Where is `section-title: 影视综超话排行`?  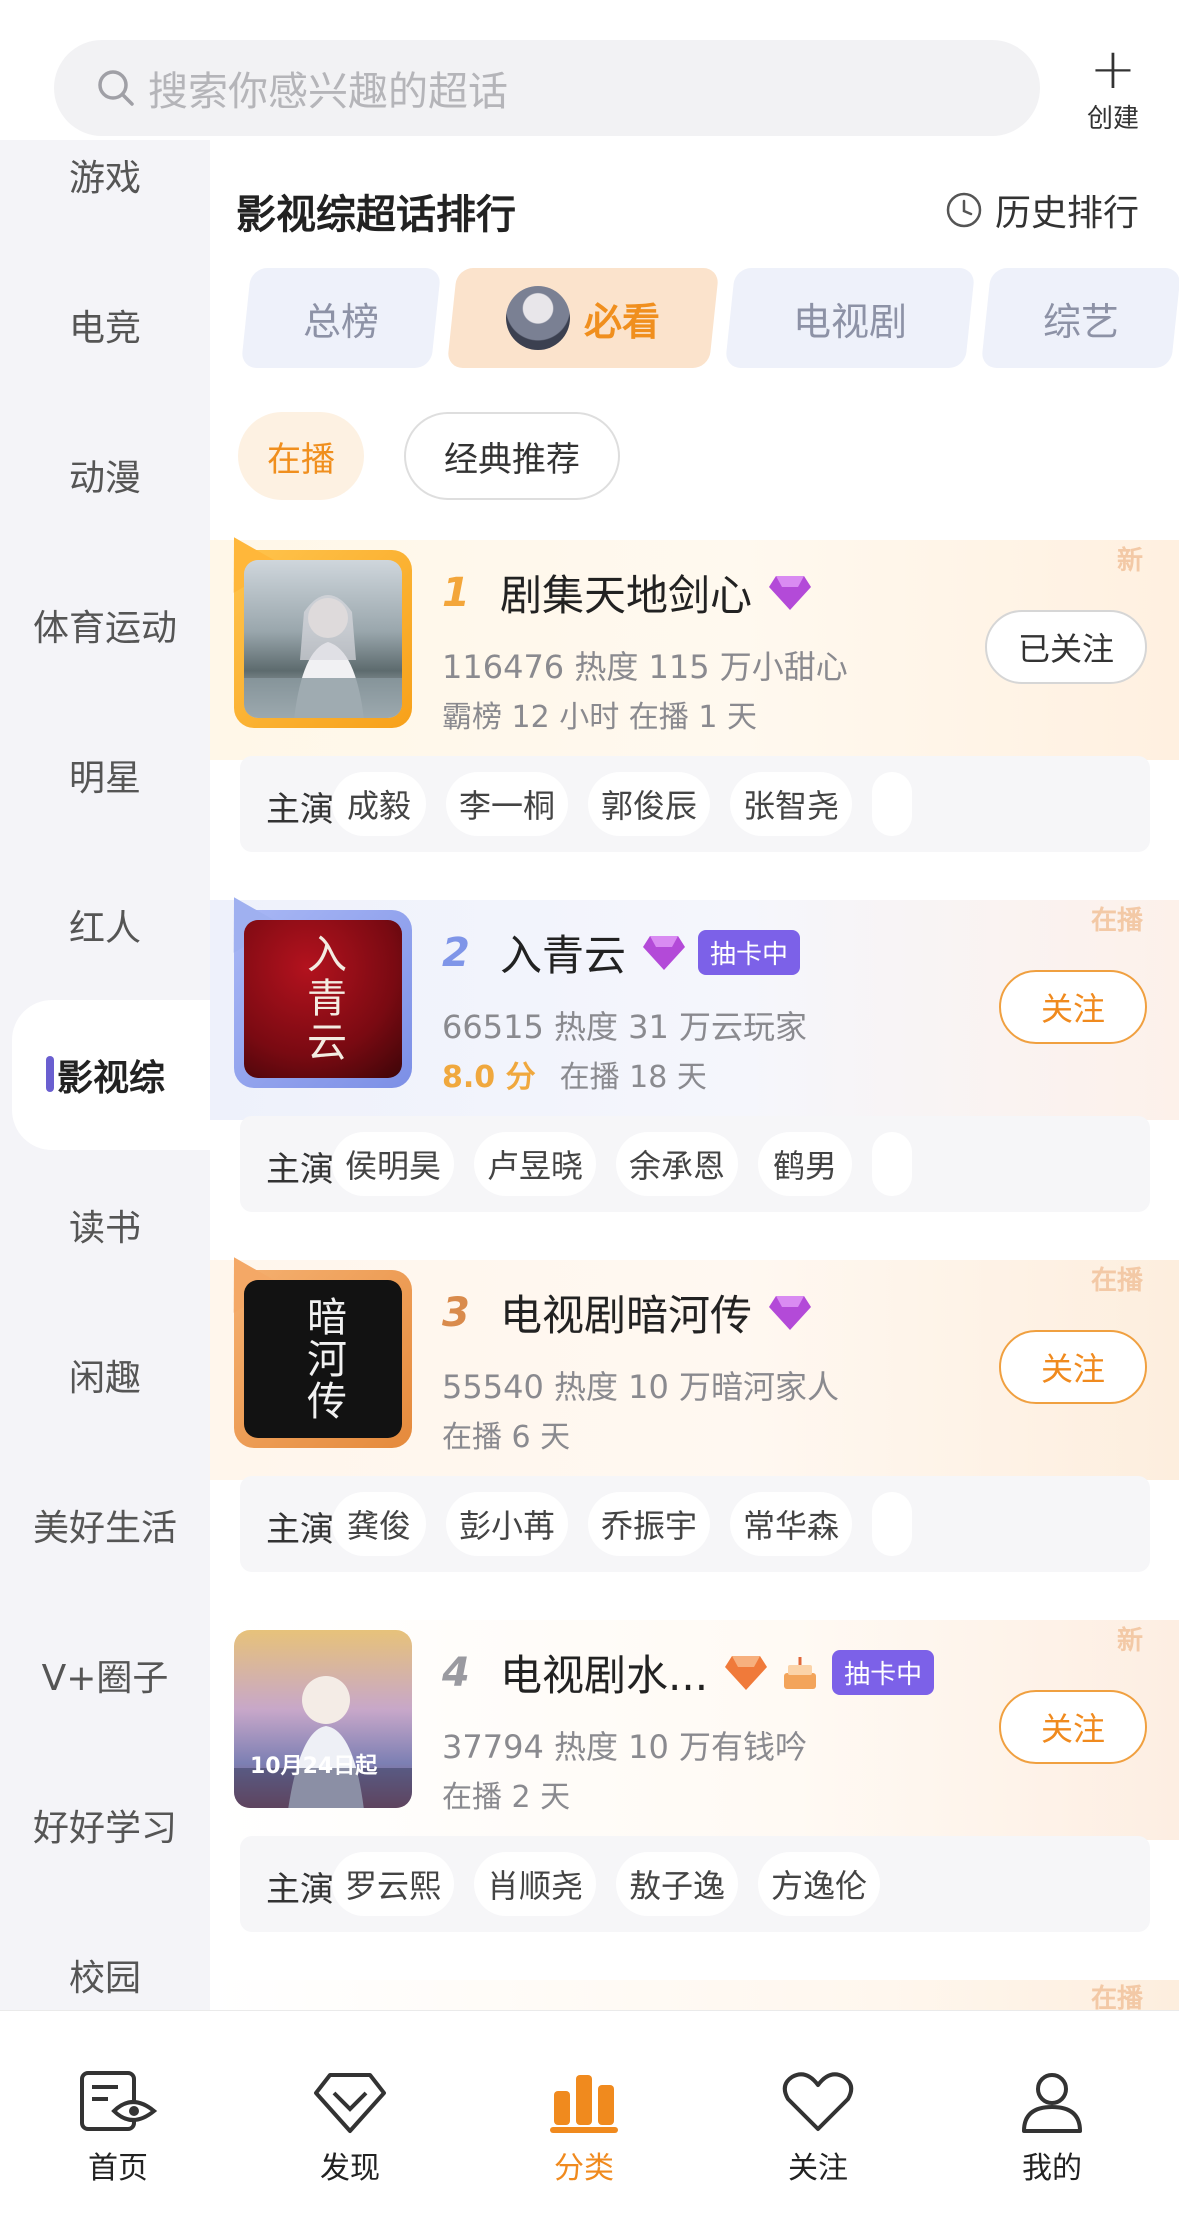
section-title: 影视综超话排行 is located at coordinates (376, 215).